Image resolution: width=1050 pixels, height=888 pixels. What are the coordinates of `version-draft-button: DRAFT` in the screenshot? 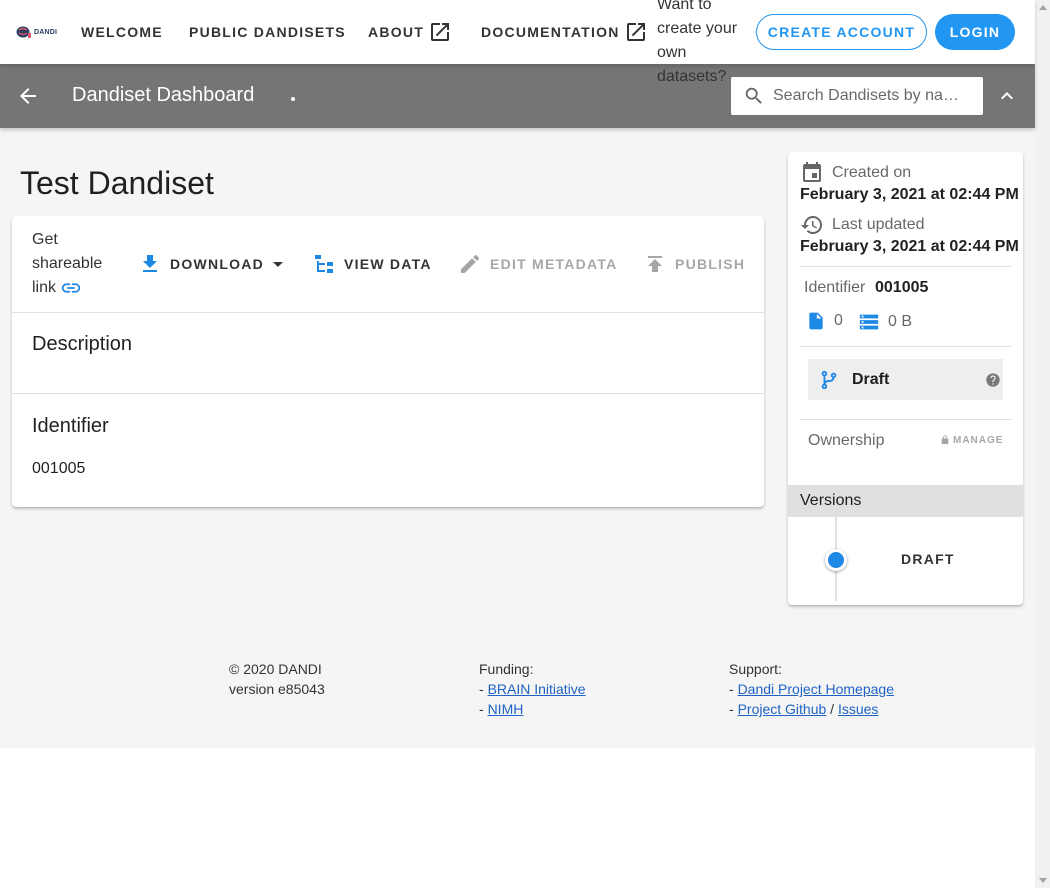 It's located at (928, 559).